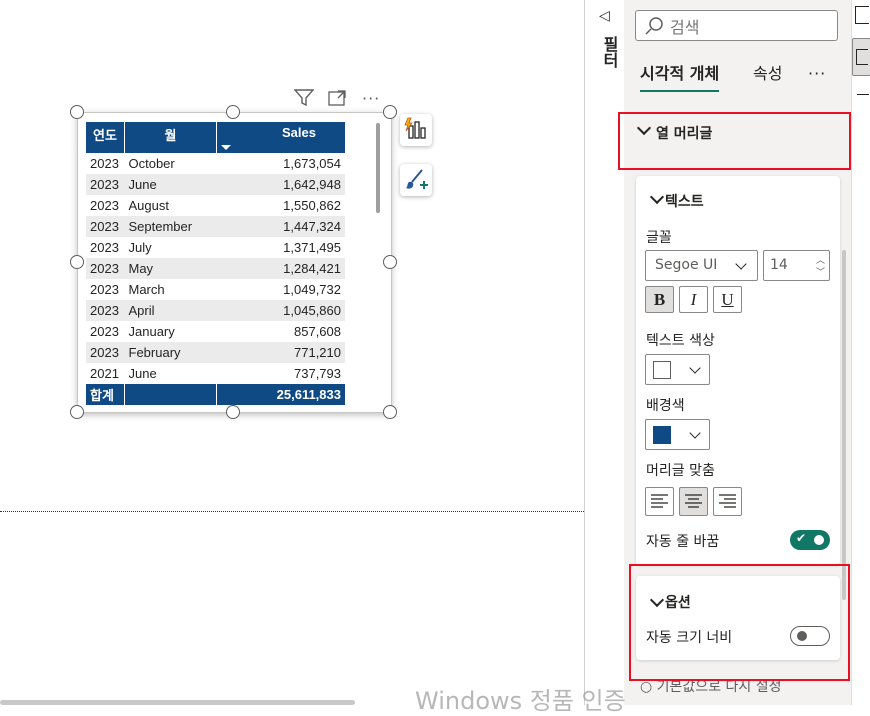 The height and width of the screenshot is (716, 870). I want to click on text-color-swatch, so click(662, 370).